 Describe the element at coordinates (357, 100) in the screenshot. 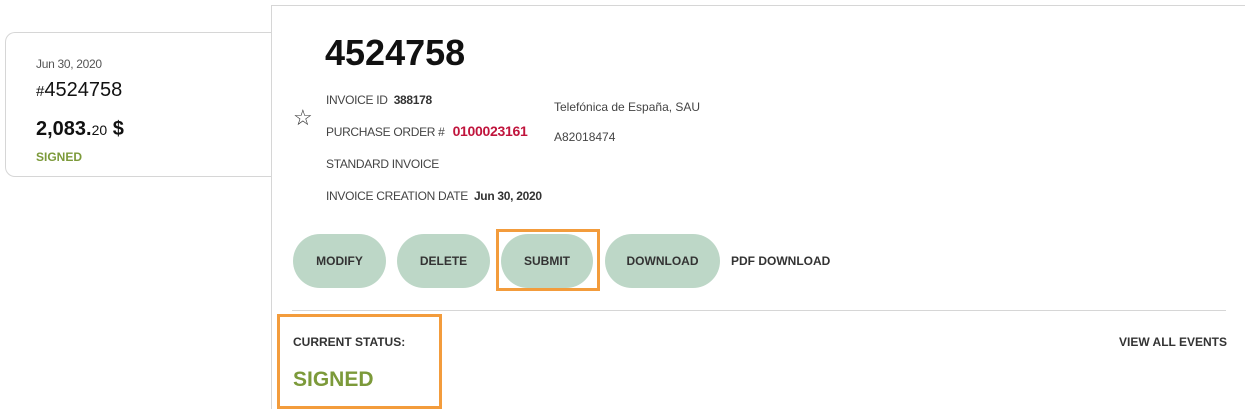

I see `invoice-id-label: INVOICE ID` at that location.